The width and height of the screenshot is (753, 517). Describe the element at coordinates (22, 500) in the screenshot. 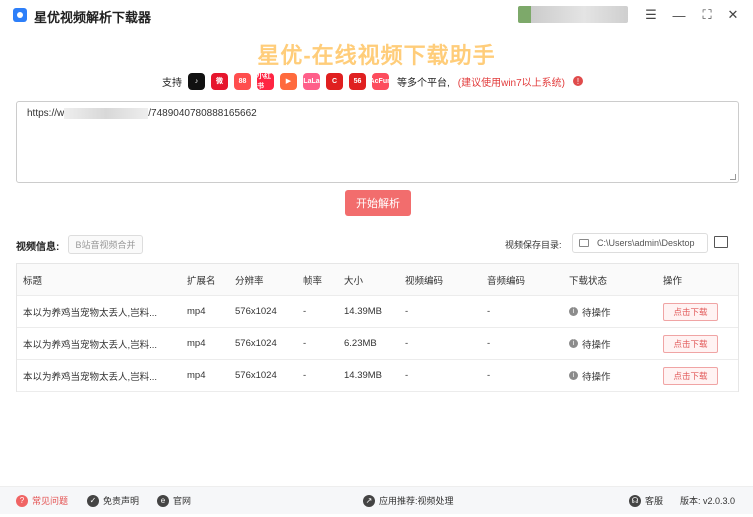

I see `question-icon: ?` at that location.